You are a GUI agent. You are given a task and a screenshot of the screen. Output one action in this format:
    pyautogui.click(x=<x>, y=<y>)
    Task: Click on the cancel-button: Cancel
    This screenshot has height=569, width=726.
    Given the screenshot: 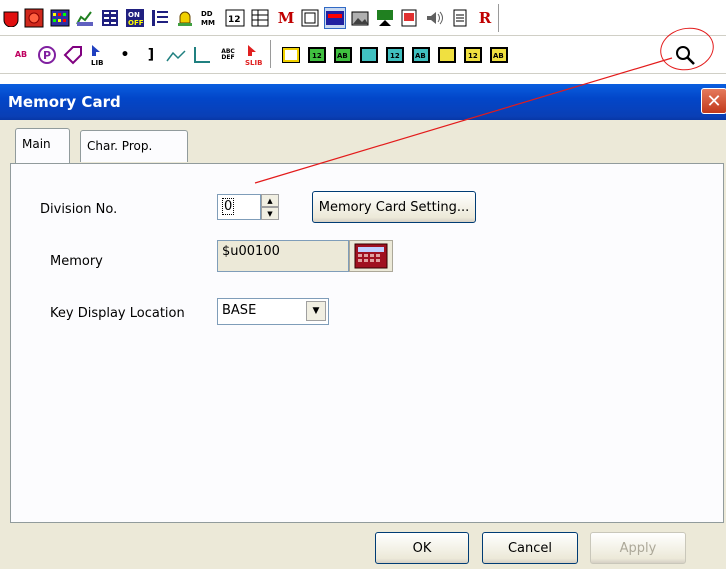 What is the action you would take?
    pyautogui.click(x=530, y=548)
    